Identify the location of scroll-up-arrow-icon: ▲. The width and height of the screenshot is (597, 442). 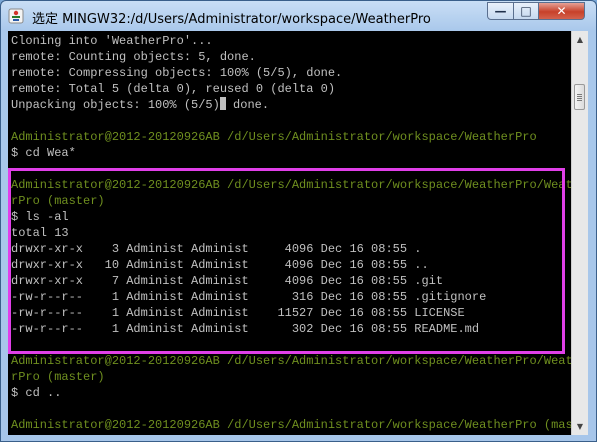
(580, 39).